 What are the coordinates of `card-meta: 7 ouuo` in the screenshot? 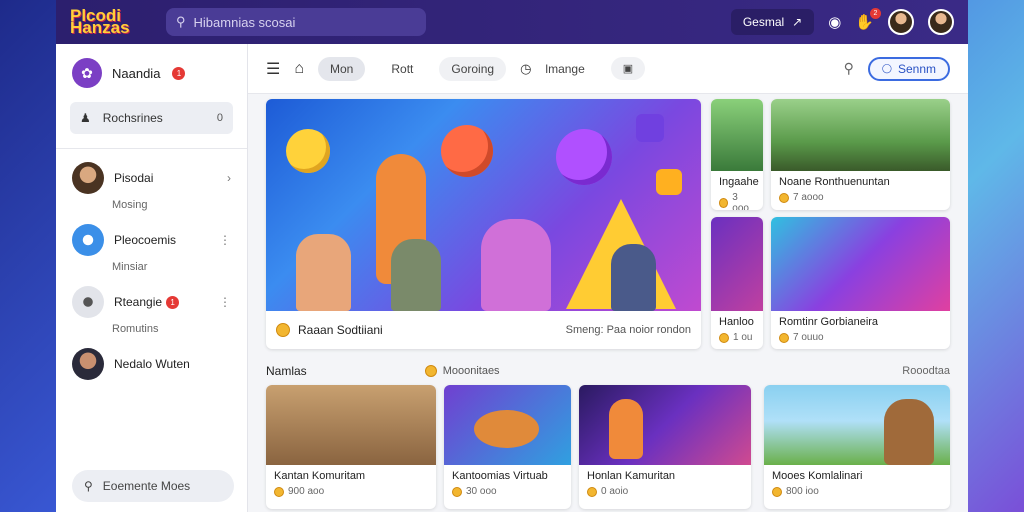 It's located at (860, 335).